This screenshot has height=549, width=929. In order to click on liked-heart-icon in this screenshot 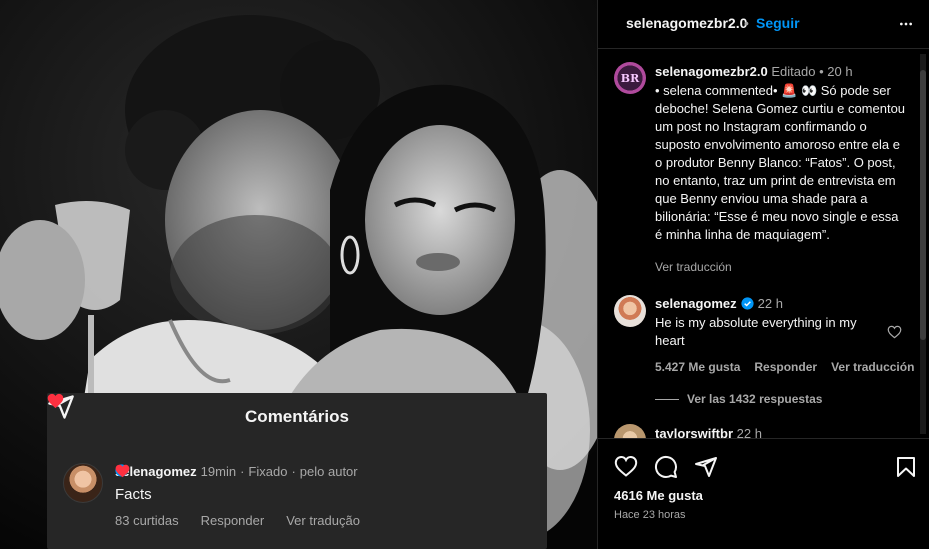, I will do `click(122, 471)`.